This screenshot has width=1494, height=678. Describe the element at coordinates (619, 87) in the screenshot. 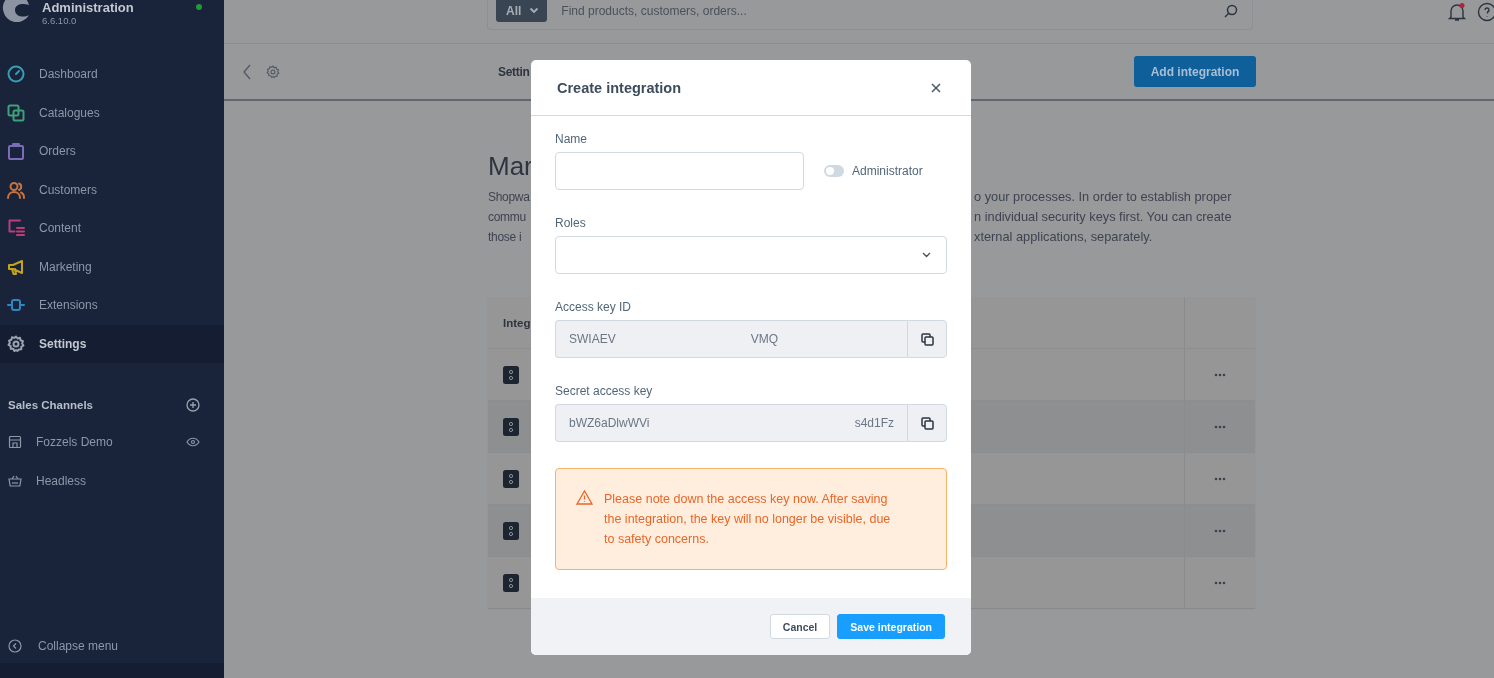

I see `dialog-title: Create integration` at that location.